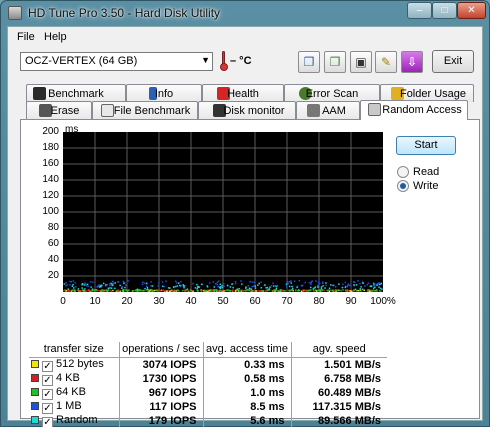  What do you see at coordinates (309, 62) in the screenshot?
I see `copy-info-button: ❐` at bounding box center [309, 62].